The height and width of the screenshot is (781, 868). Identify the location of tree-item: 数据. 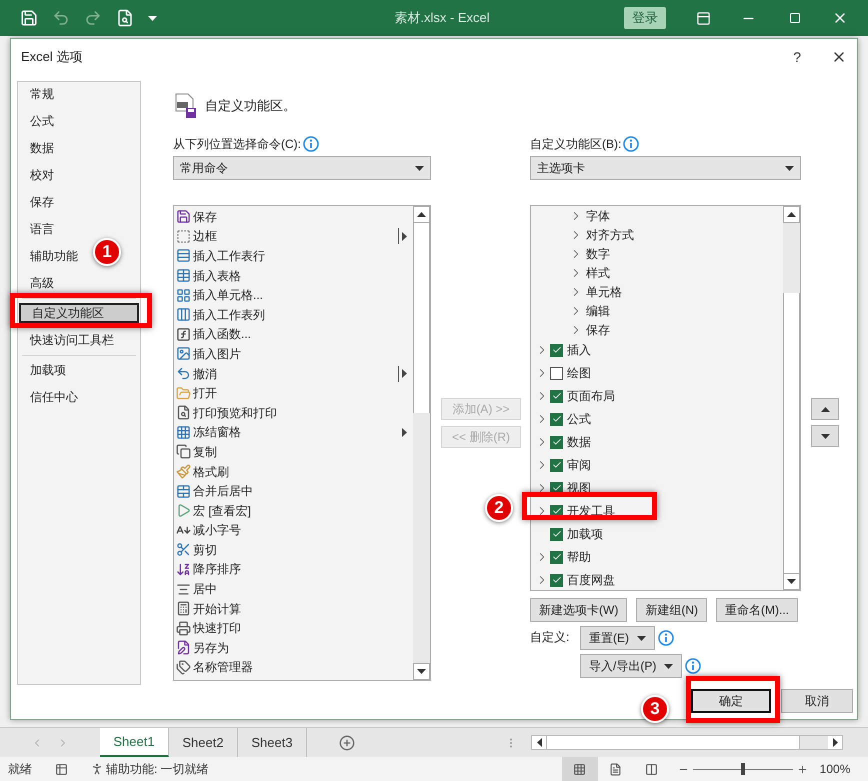
(657, 442).